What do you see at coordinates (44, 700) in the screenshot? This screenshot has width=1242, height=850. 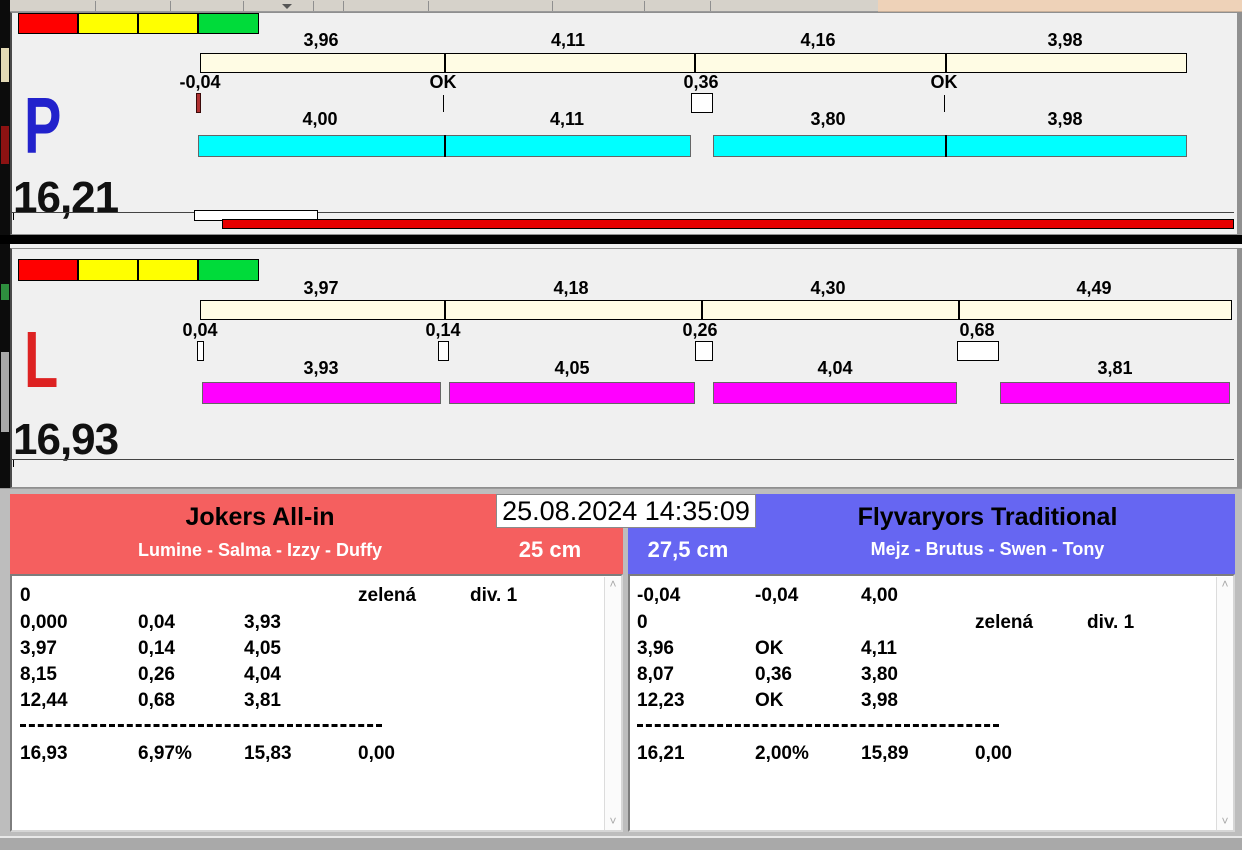 I see `table-cell: 12,44` at bounding box center [44, 700].